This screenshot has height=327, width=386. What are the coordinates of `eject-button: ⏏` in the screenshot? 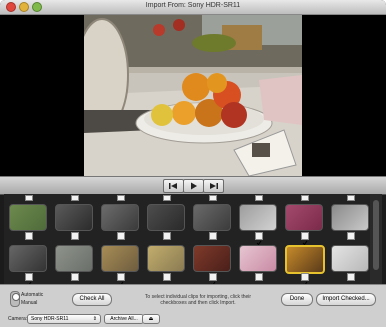 It's located at (151, 319).